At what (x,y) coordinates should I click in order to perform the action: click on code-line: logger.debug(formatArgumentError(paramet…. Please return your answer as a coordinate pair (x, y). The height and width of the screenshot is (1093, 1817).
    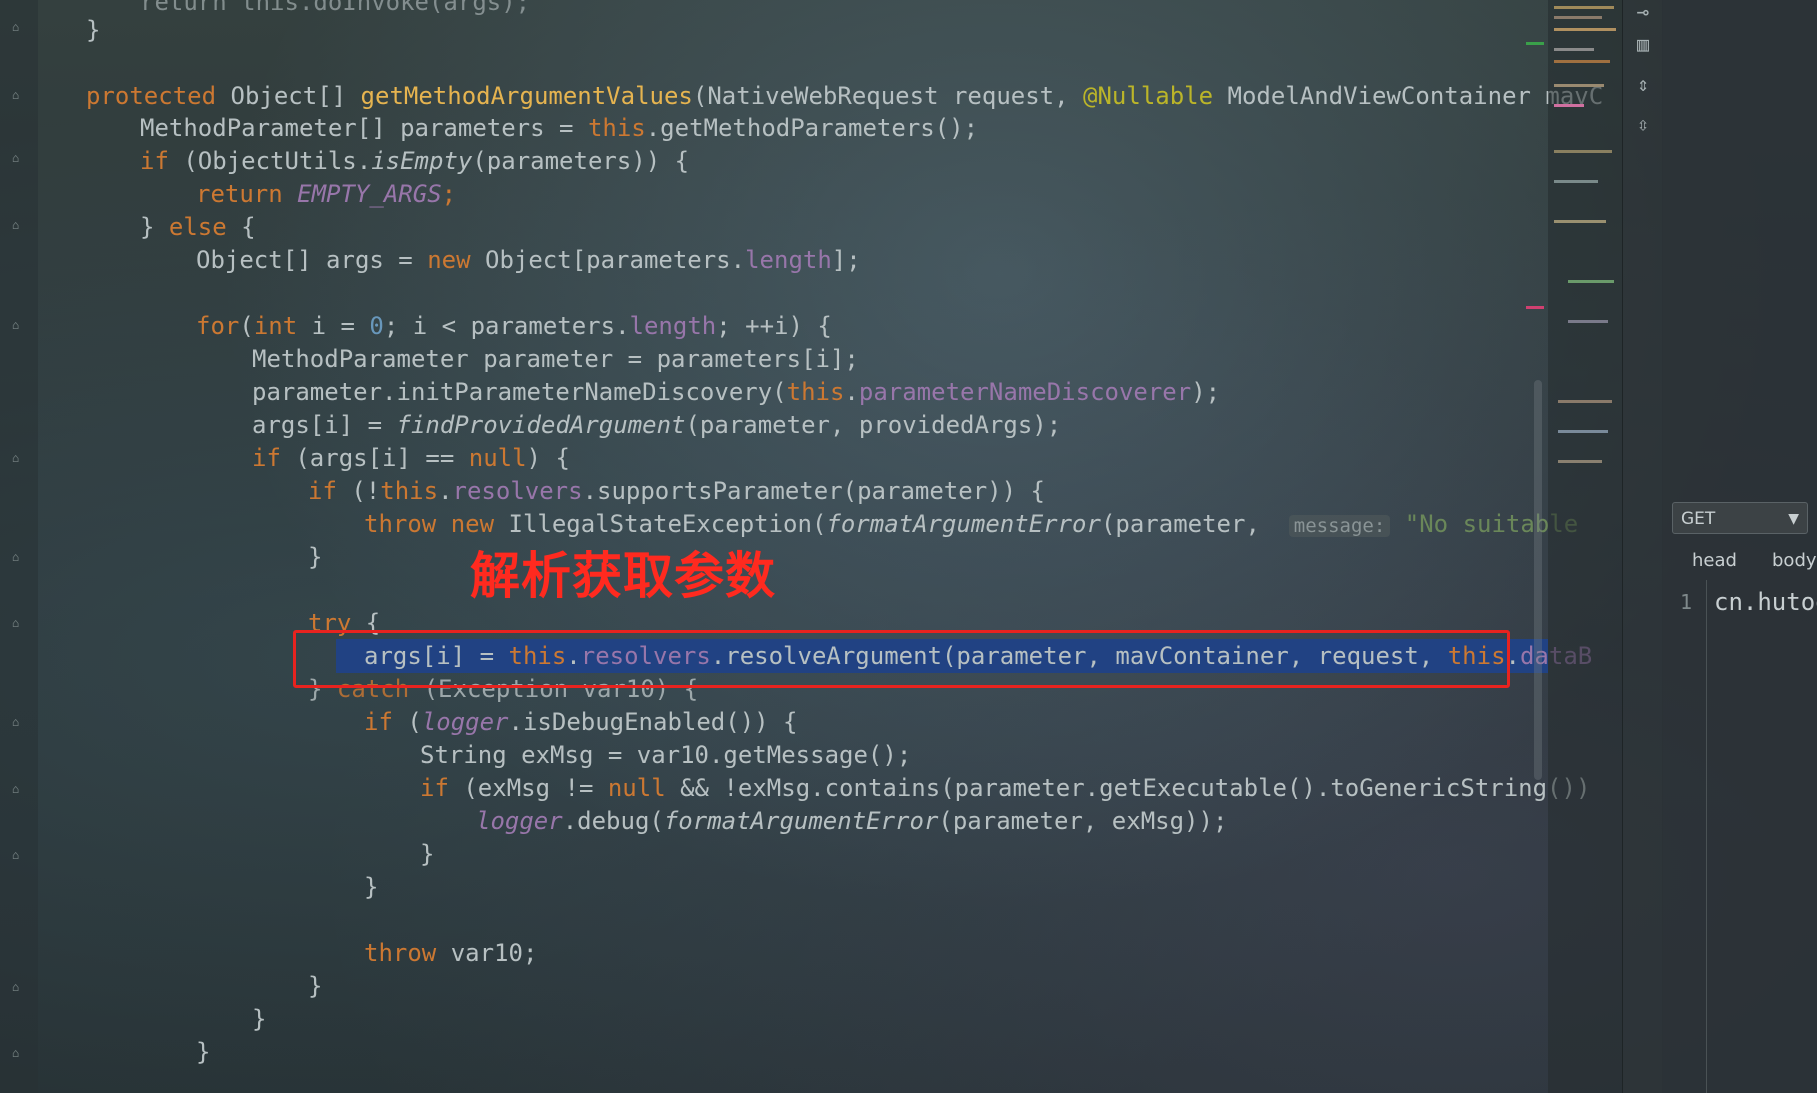
    Looking at the image, I should click on (852, 821).